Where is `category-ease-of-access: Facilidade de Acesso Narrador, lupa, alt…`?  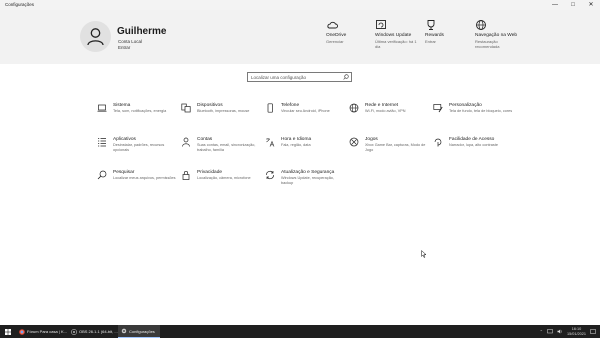 category-ease-of-access: Facilidade de Acesso Narrador, lupa, alt… is located at coordinates (473, 149).